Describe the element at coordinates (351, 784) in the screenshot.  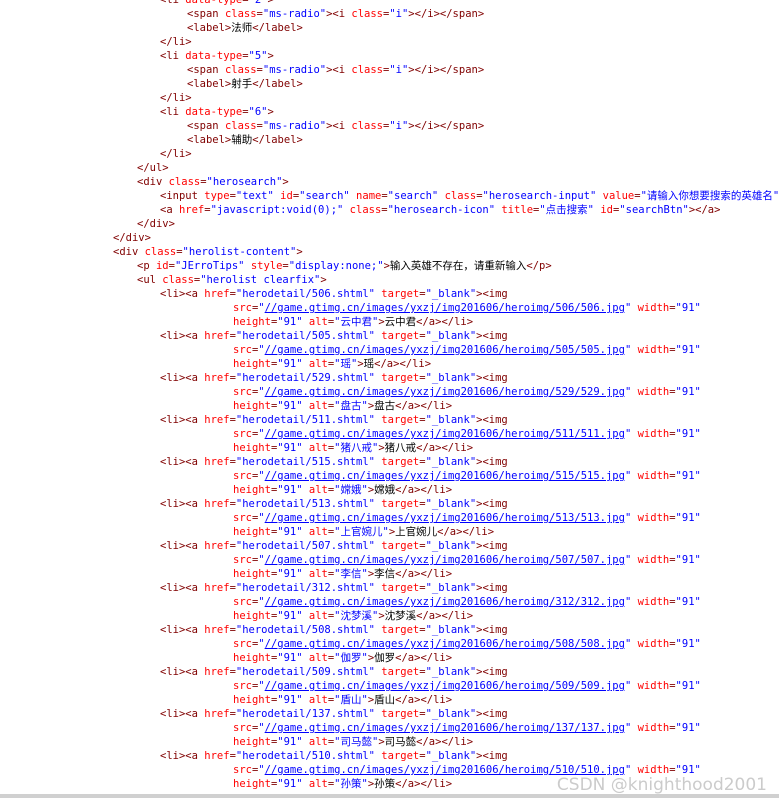
I see `attr-value-token: "孙策"` at that location.